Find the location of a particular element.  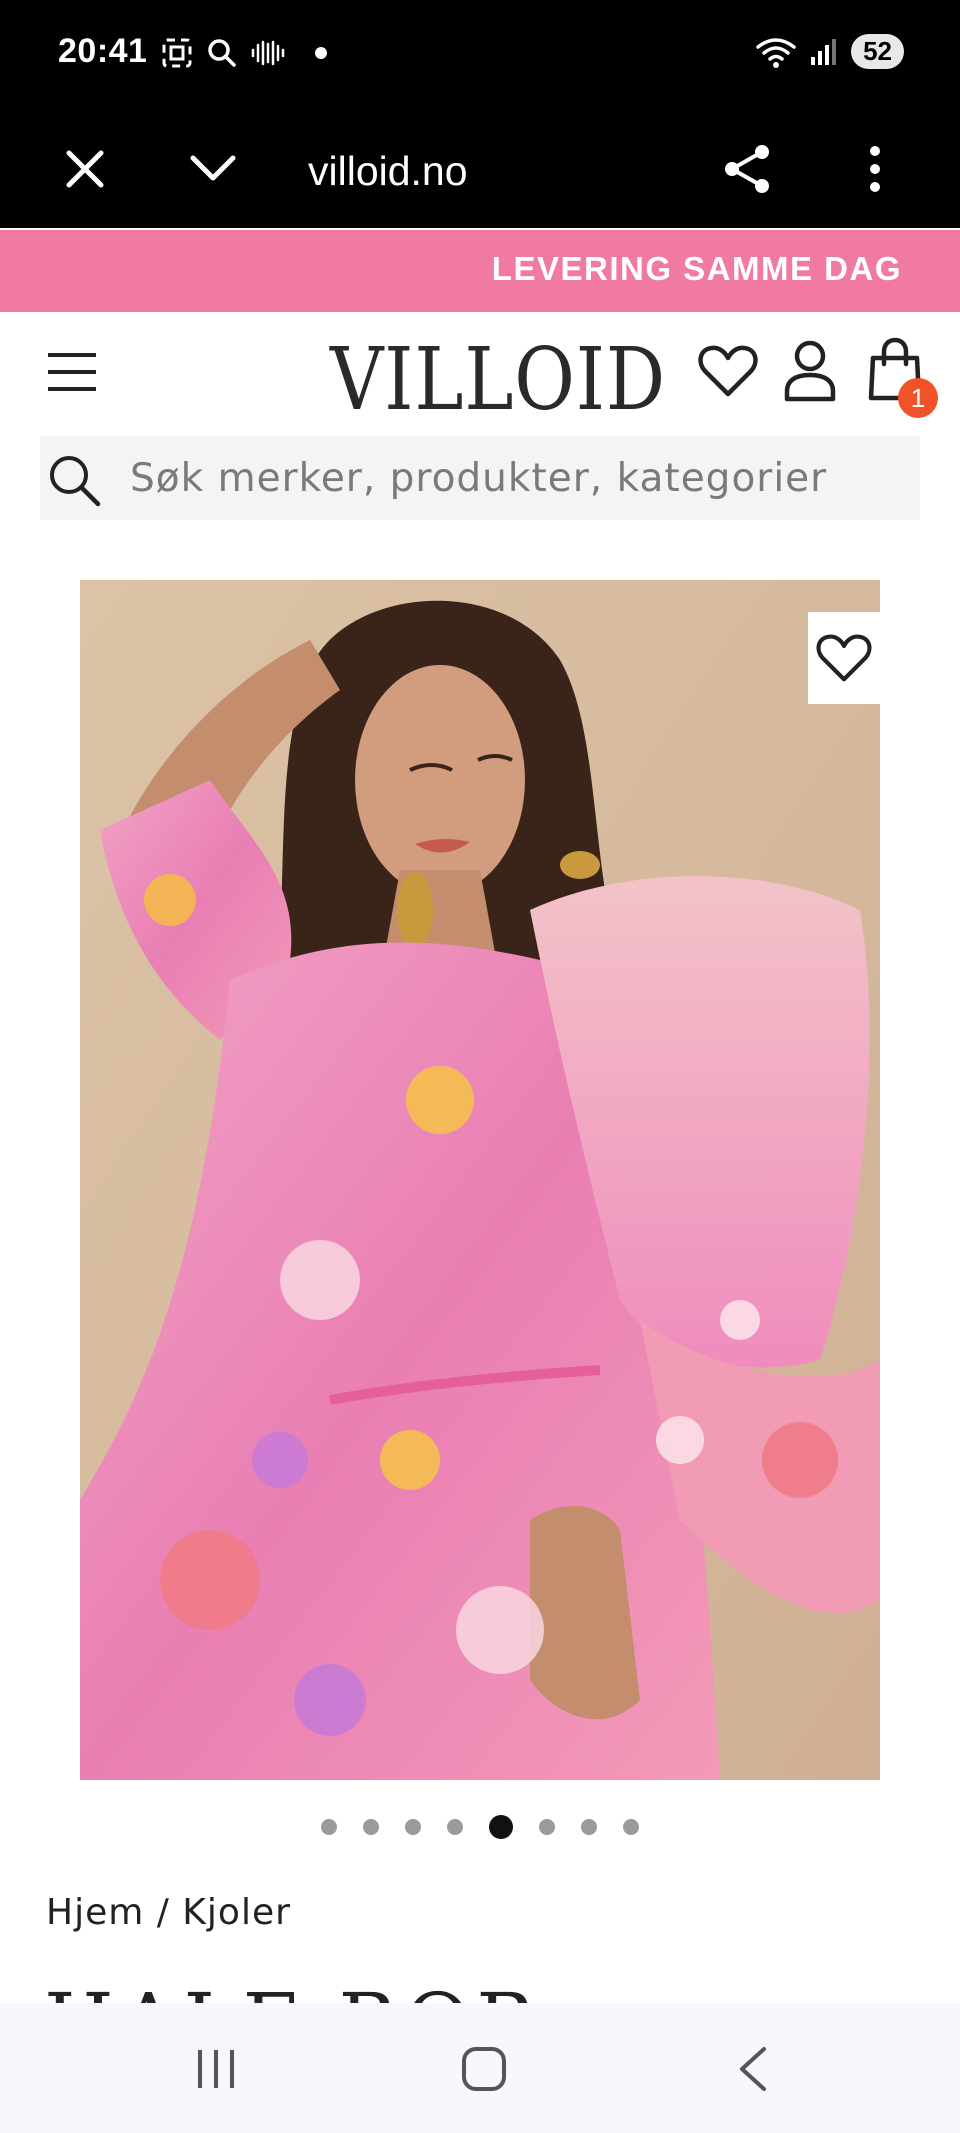

back-button is located at coordinates (752, 2069).